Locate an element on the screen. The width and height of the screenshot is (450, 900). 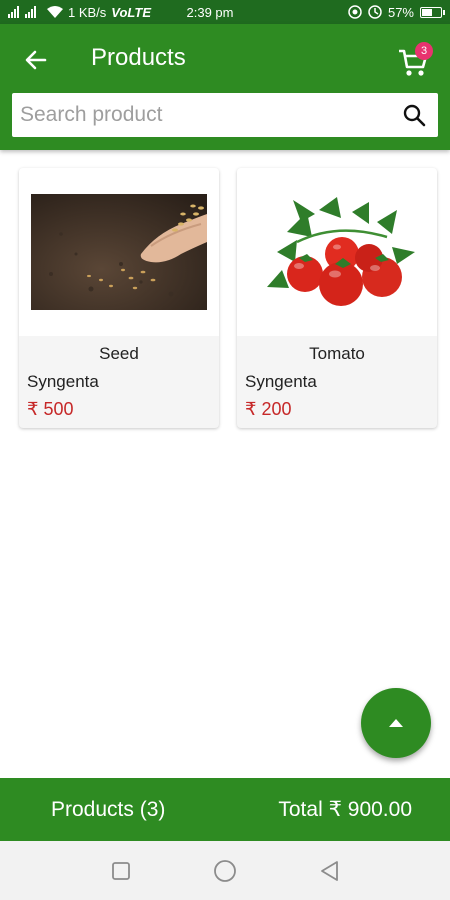
battery-icon is located at coordinates (432, 12).